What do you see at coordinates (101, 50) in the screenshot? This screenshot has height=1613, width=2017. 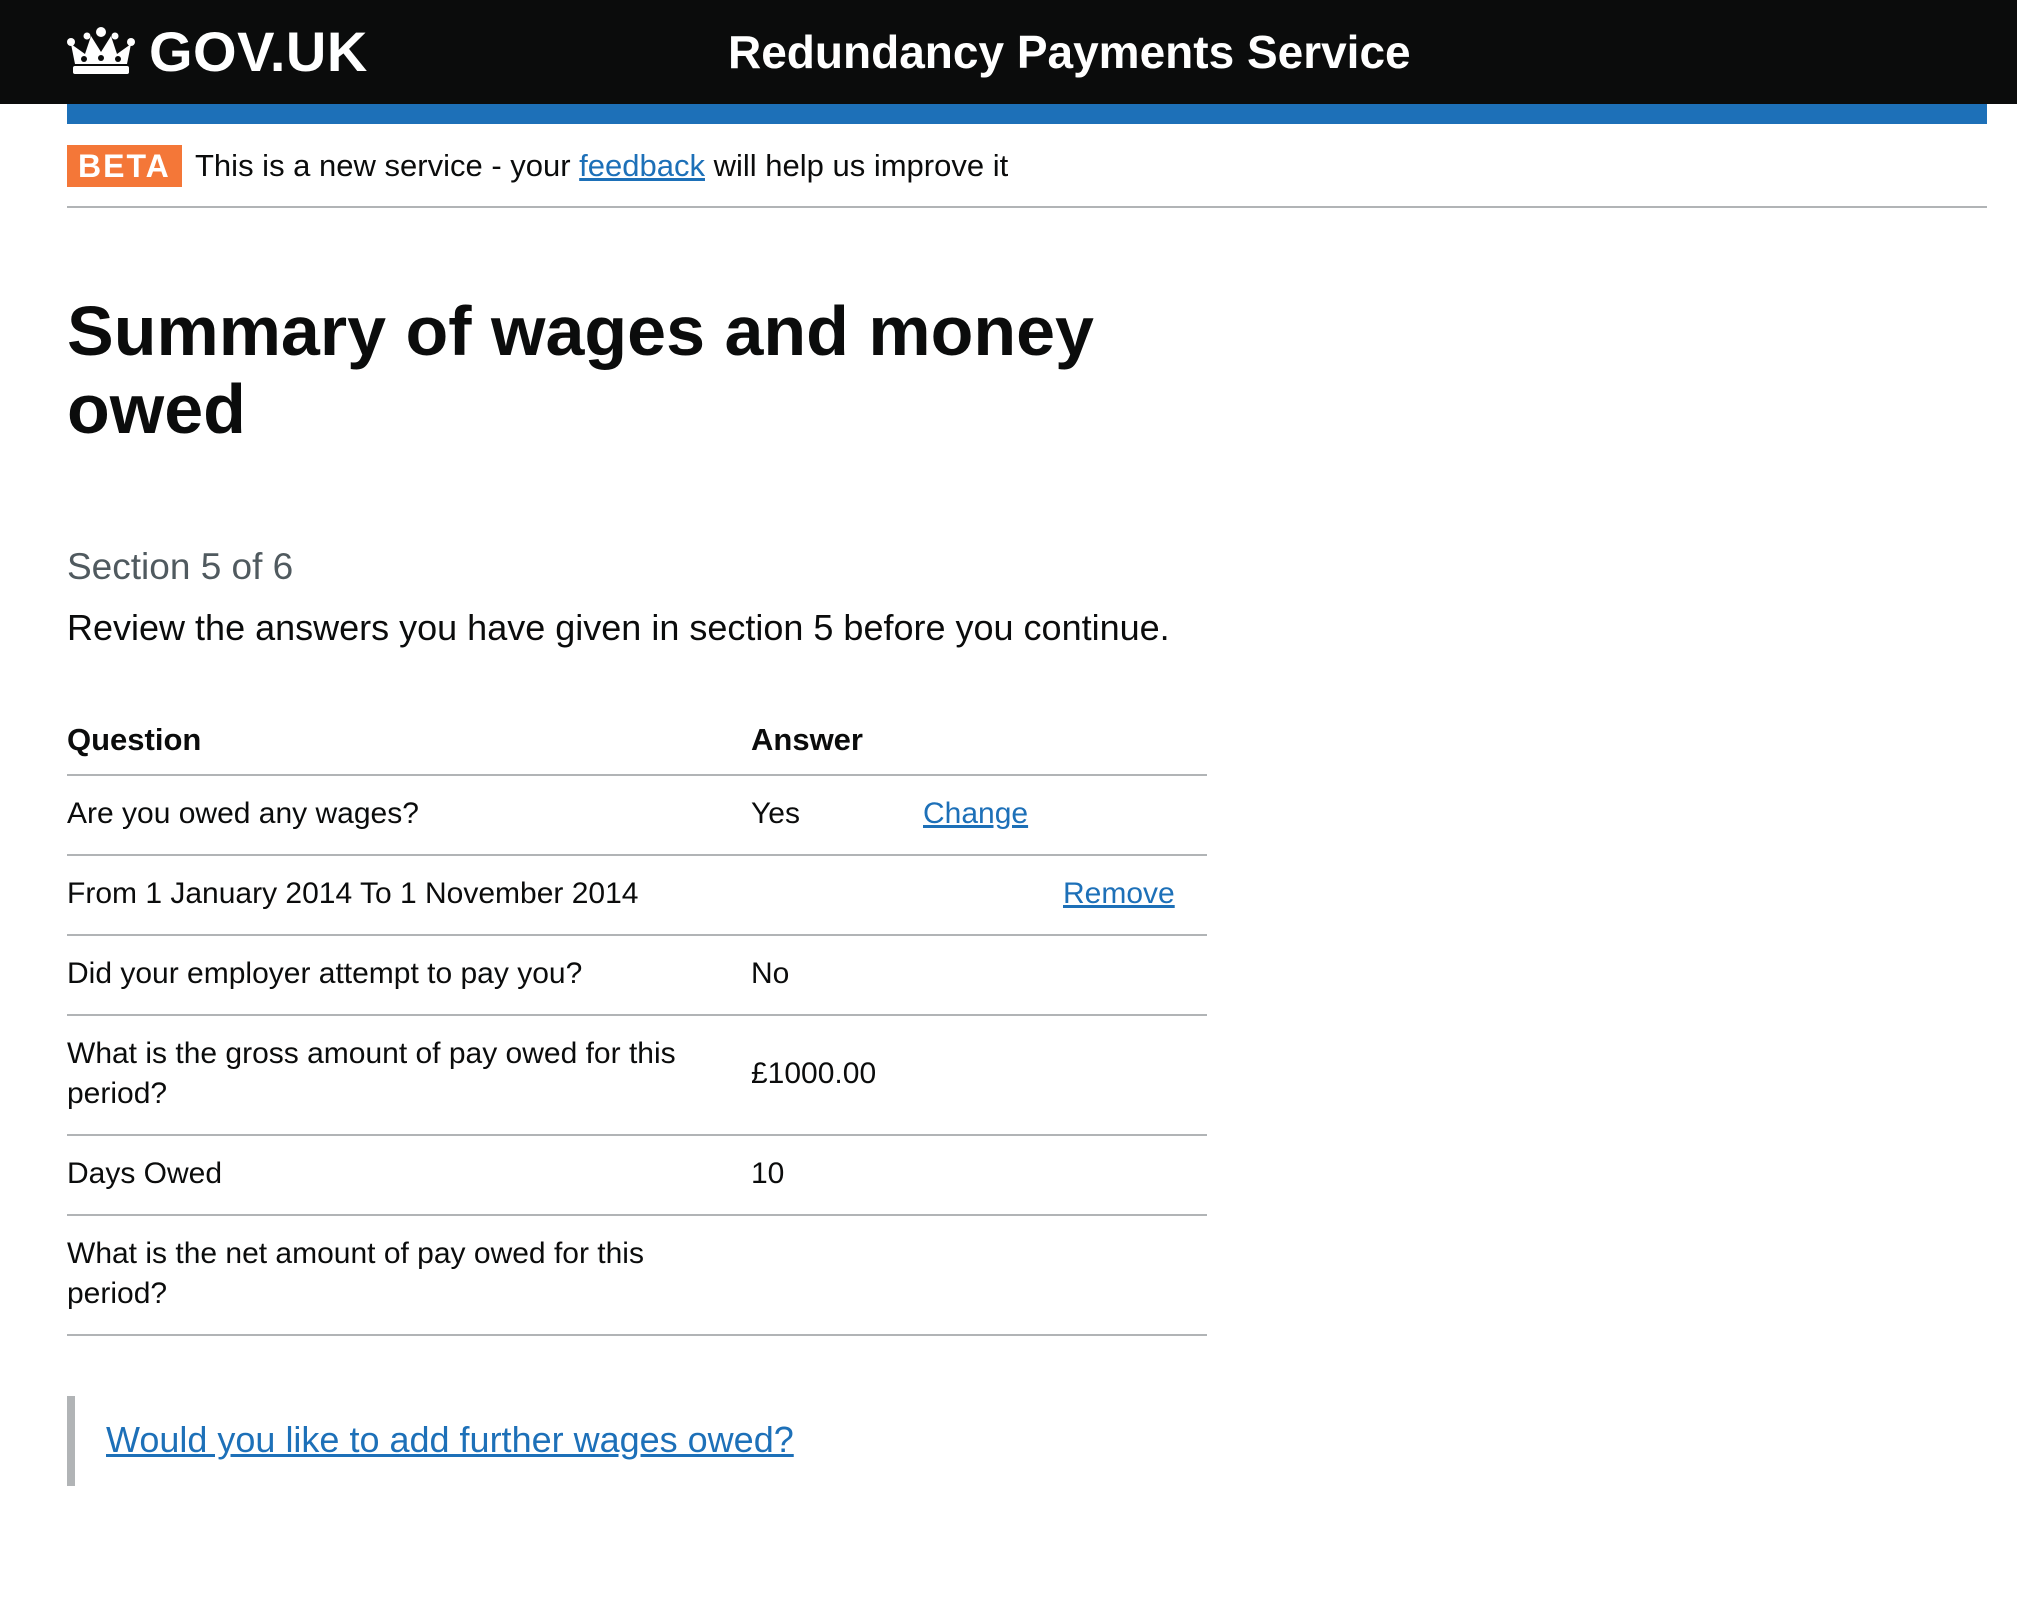 I see `crown-icon` at bounding box center [101, 50].